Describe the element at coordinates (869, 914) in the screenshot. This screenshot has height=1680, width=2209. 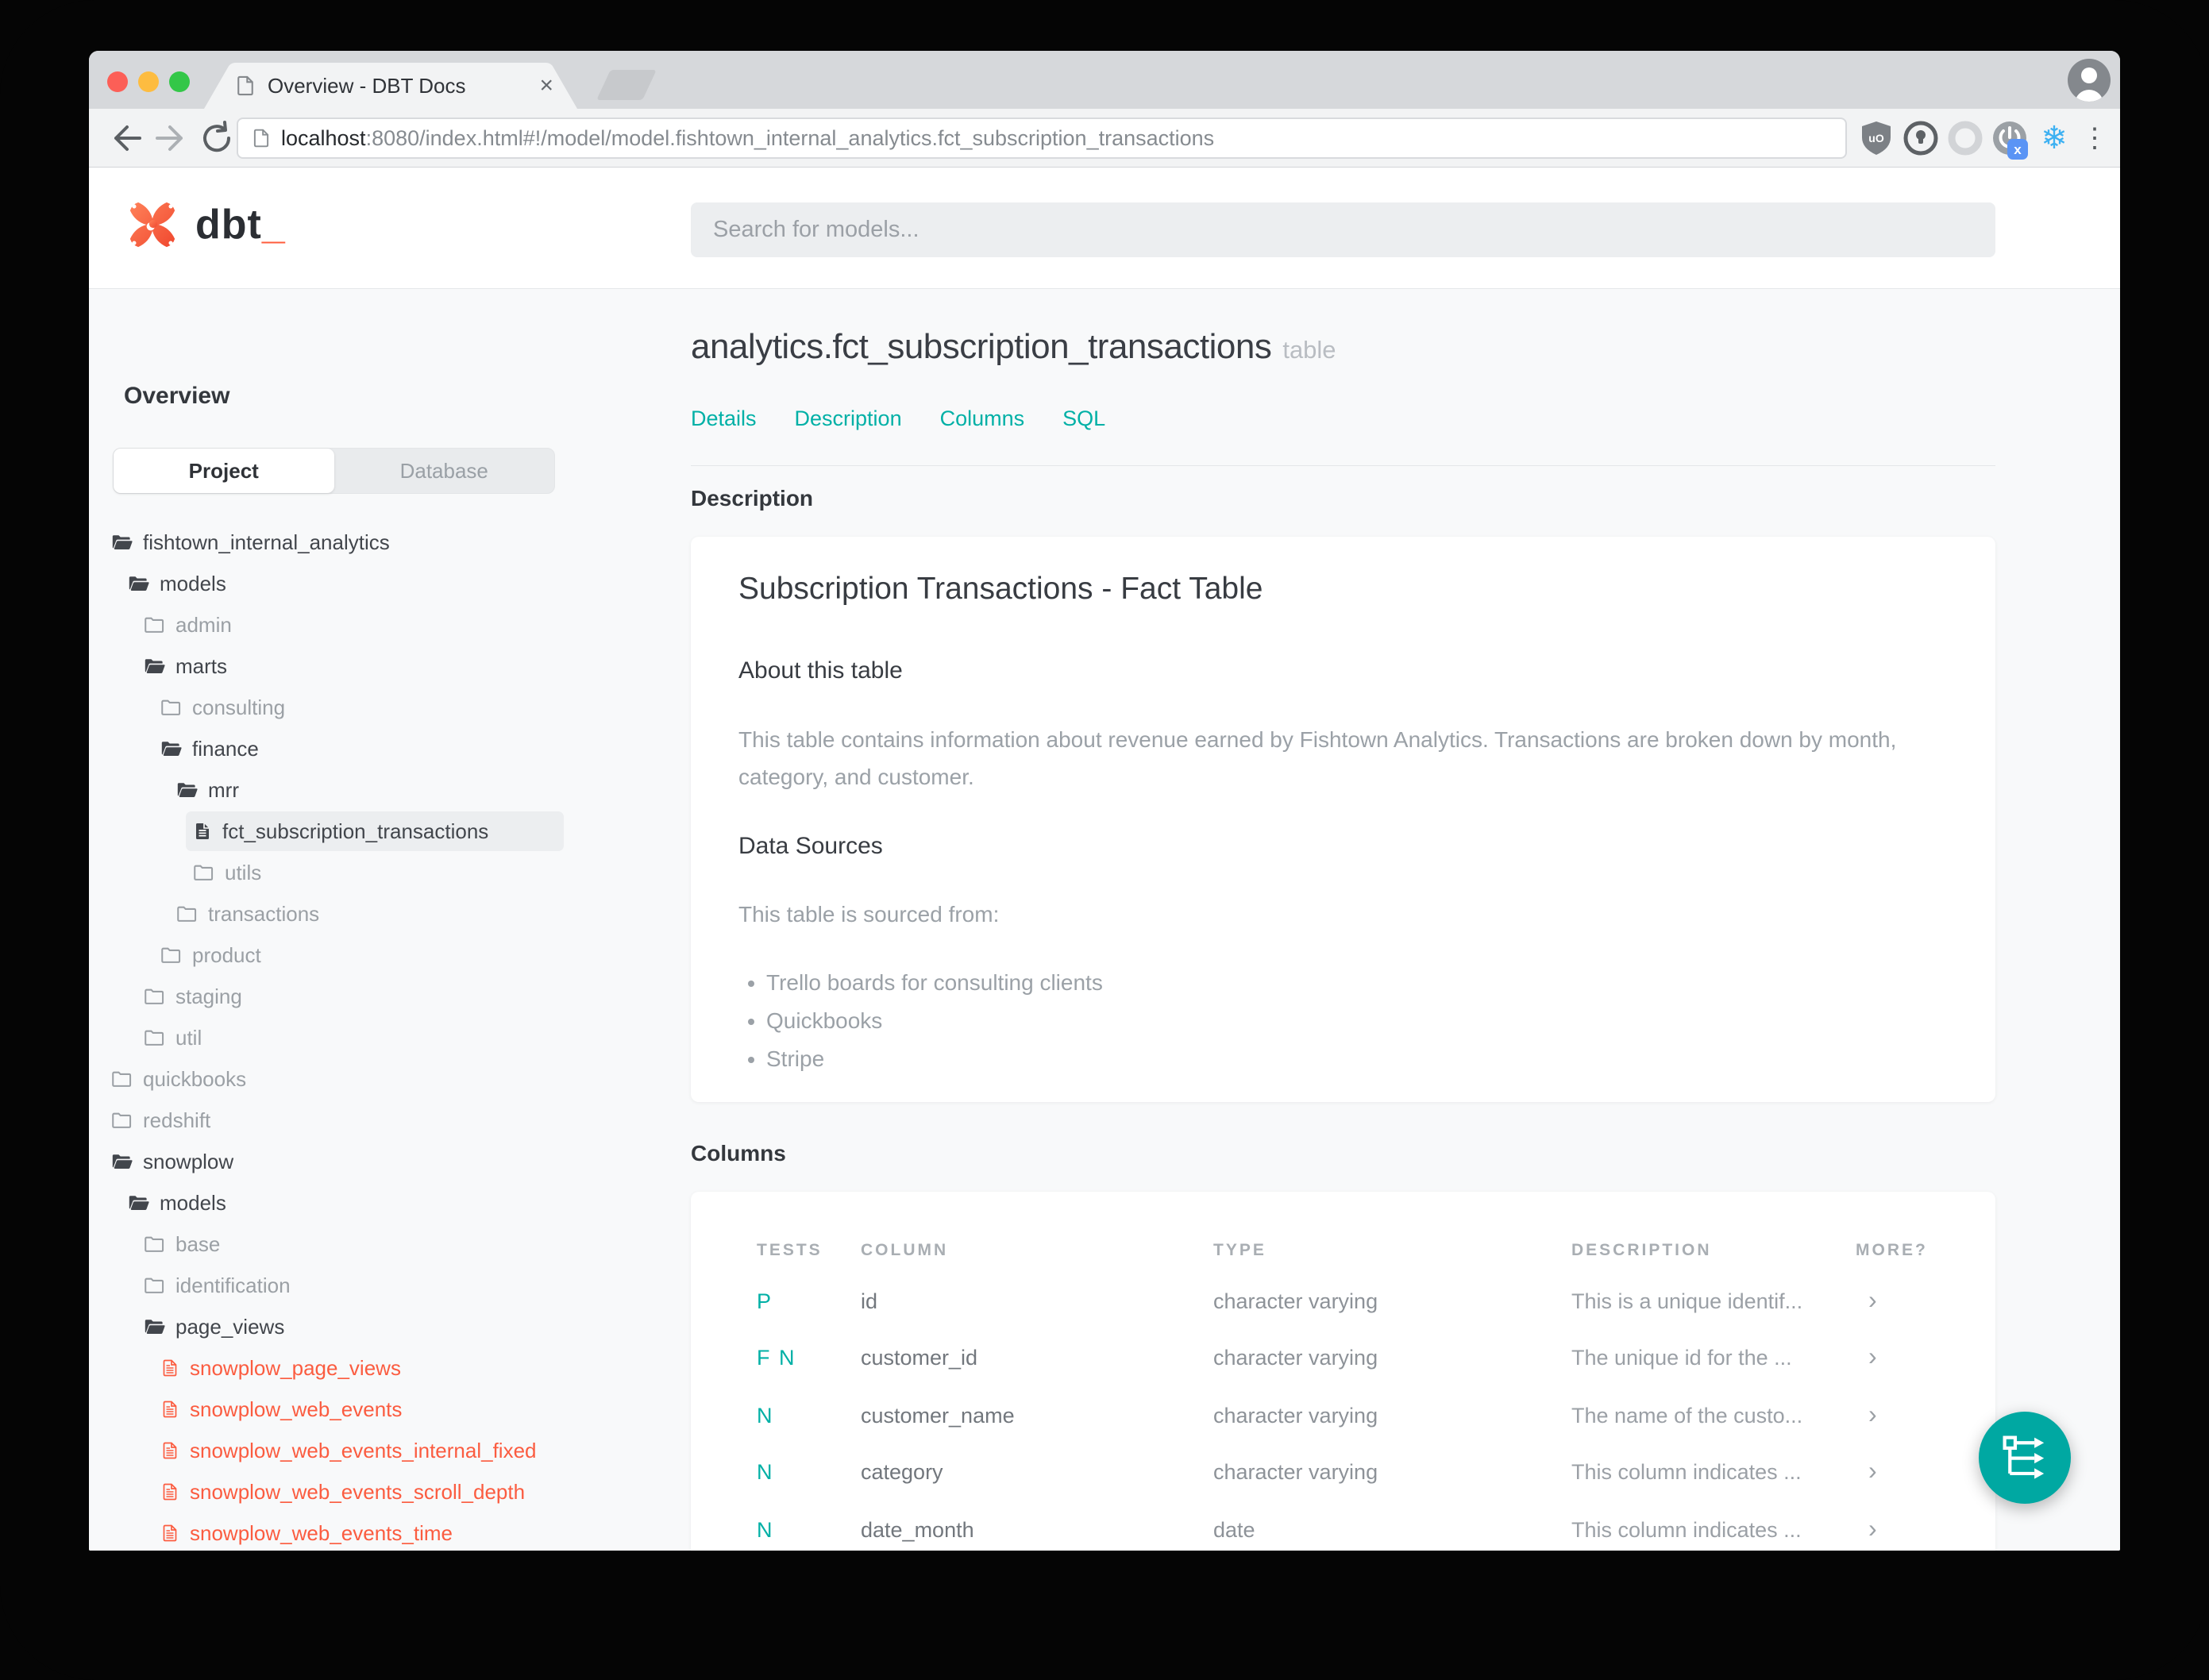
I see `doc-sources-intro: This table is sourced from:` at that location.